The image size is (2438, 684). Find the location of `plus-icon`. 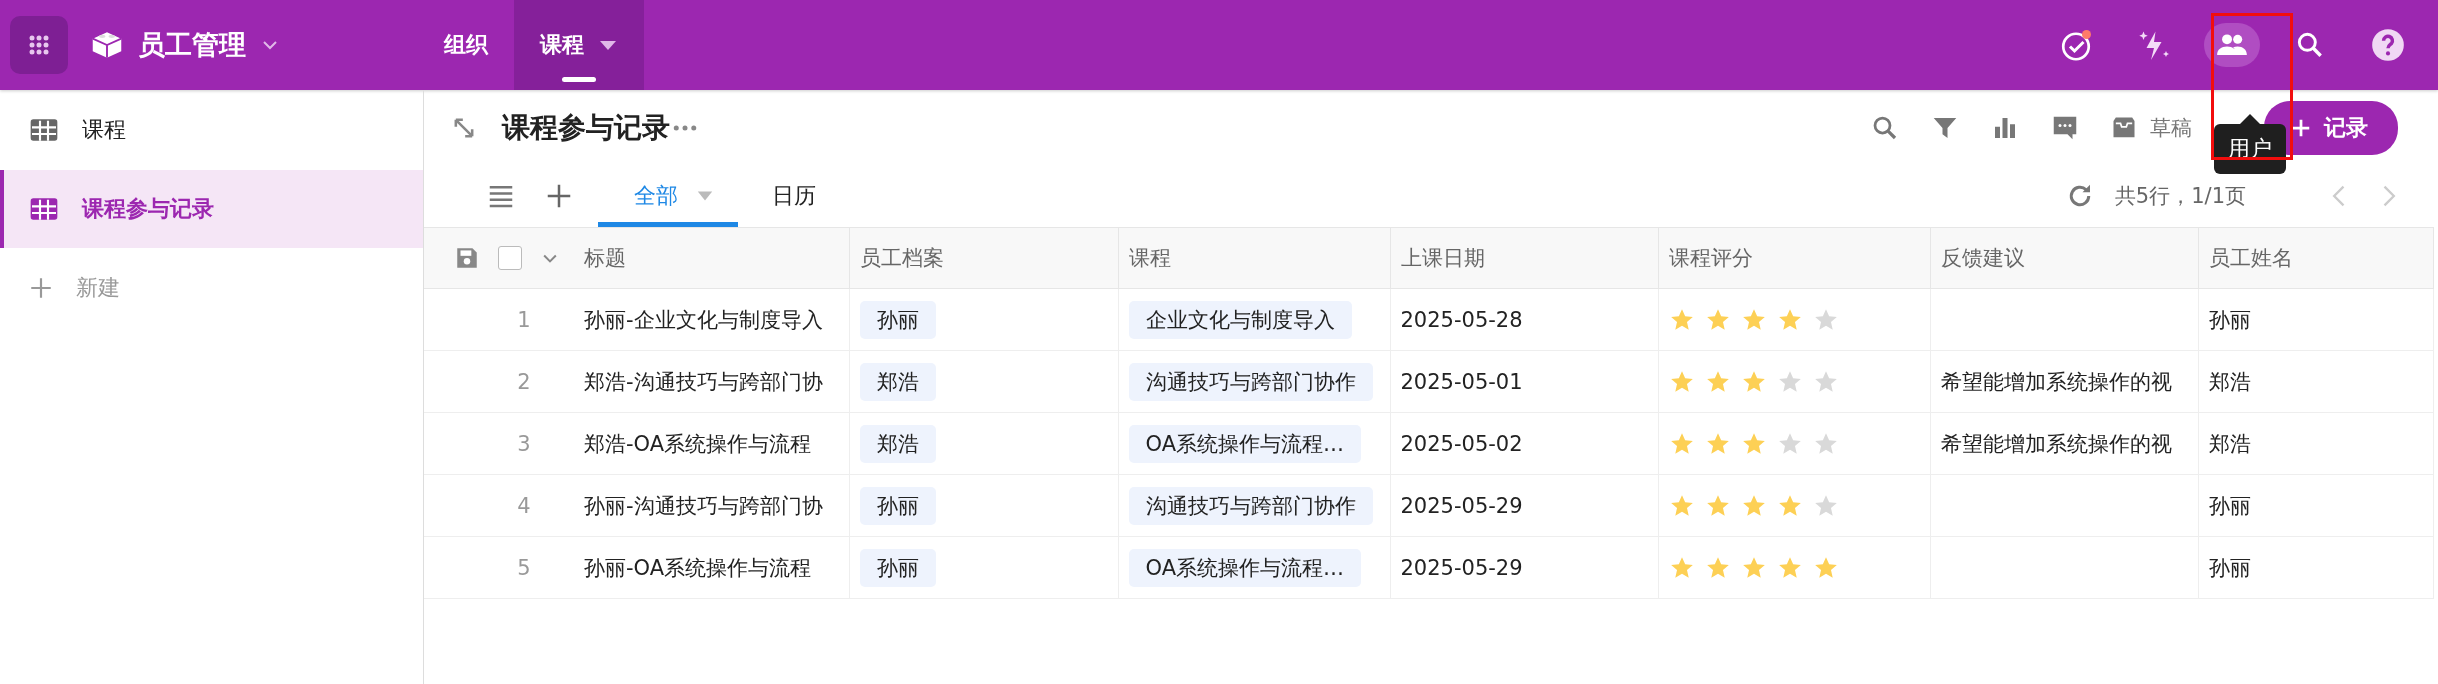

plus-icon is located at coordinates (41, 288).